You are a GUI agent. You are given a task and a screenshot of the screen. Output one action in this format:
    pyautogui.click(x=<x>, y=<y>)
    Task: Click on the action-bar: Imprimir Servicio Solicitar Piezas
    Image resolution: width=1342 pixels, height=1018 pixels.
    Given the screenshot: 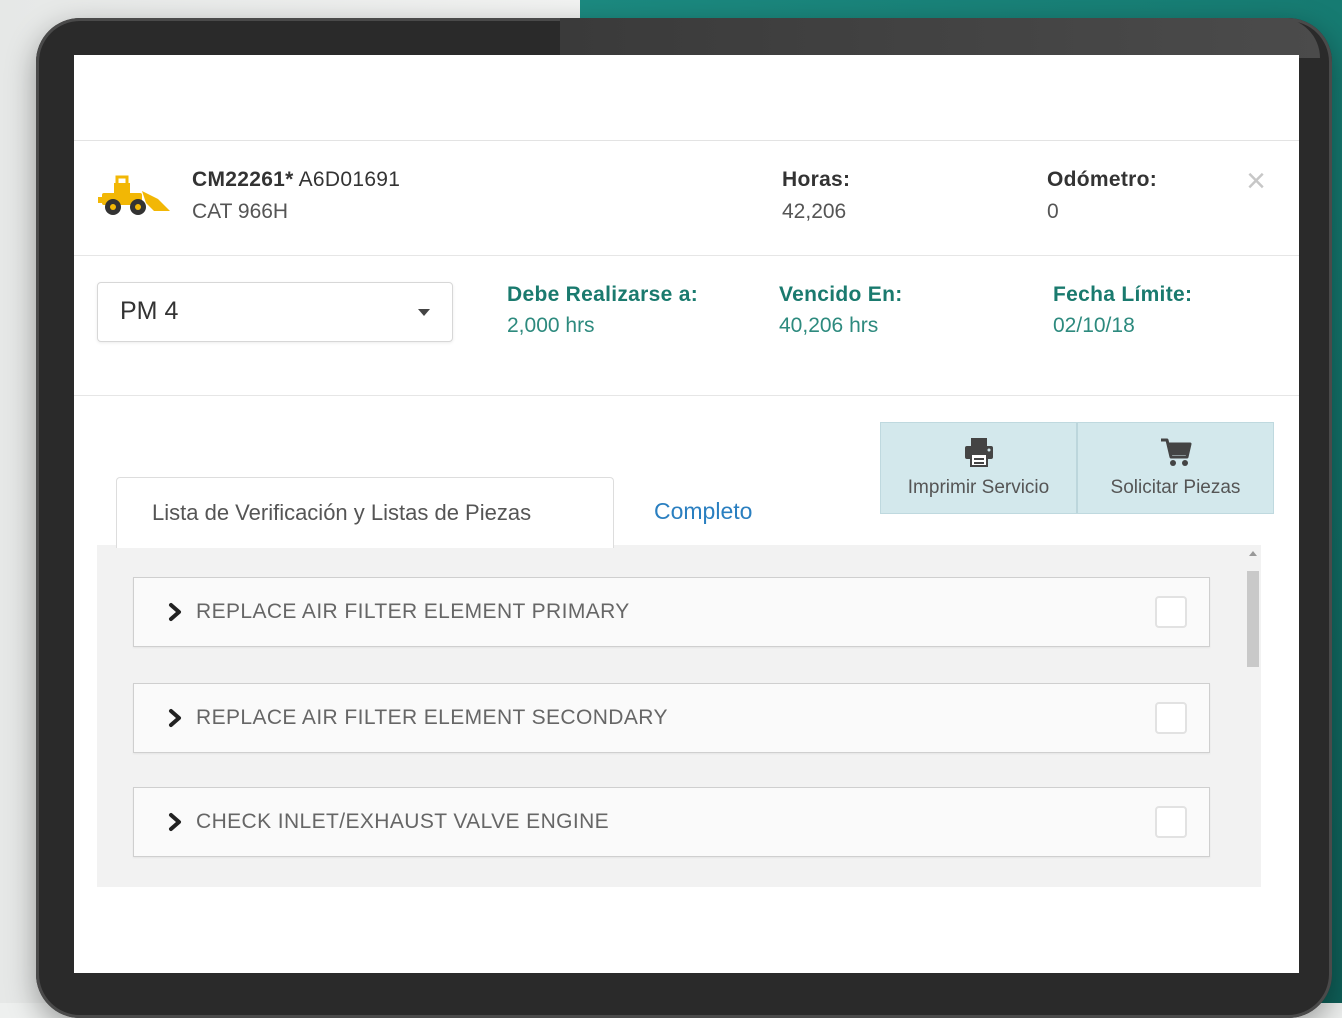 What is the action you would take?
    pyautogui.click(x=1077, y=468)
    